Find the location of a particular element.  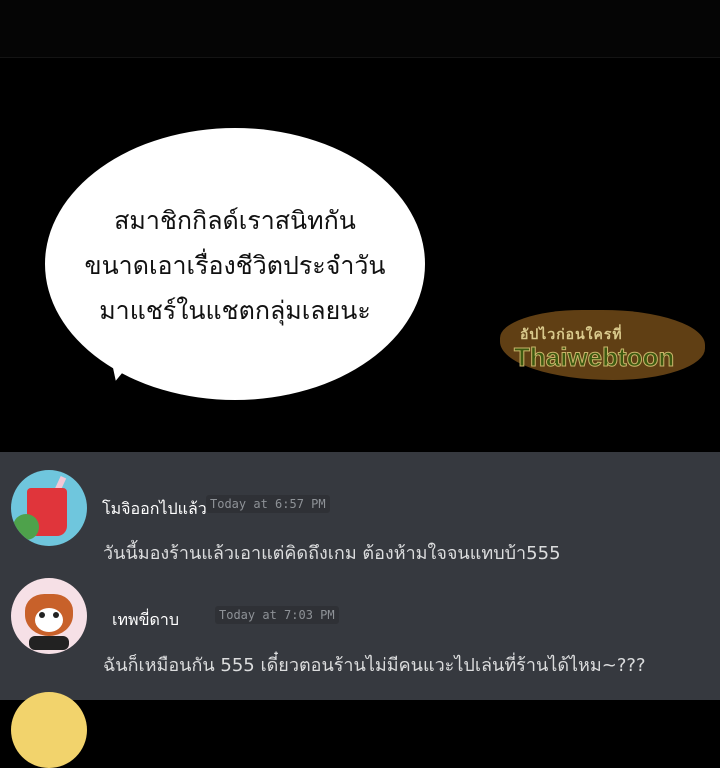

timestamp: Today at 6:57 PM is located at coordinates (268, 504).